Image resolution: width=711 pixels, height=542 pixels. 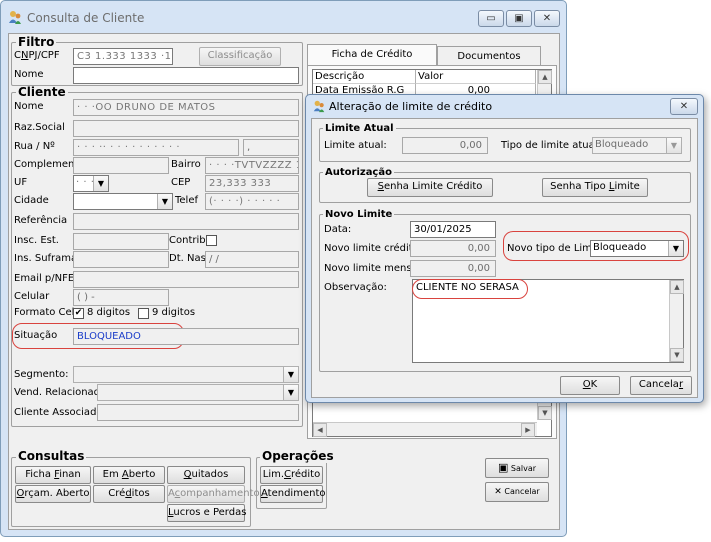 I want to click on uf-label: UF, so click(x=21, y=182).